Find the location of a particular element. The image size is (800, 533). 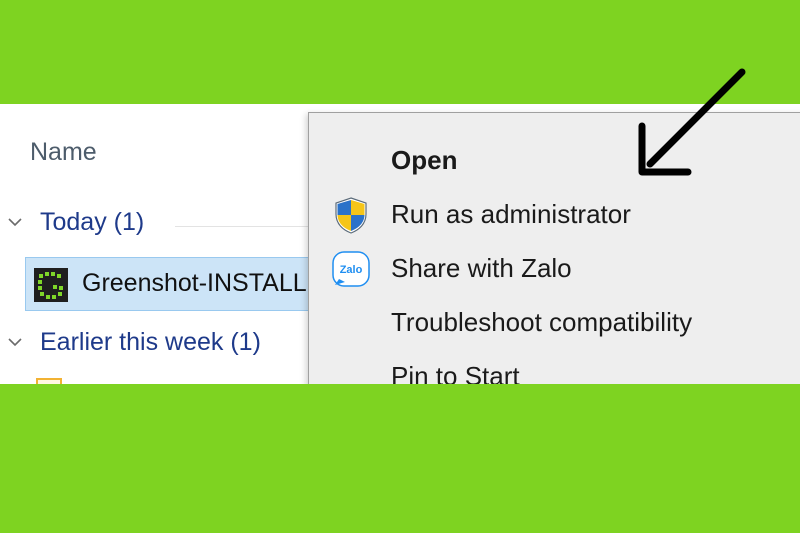

menu-item-label: Open is located at coordinates (424, 160).